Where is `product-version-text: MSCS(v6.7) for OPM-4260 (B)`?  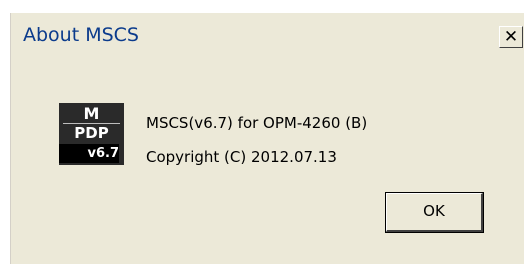
product-version-text: MSCS(v6.7) for OPM-4260 (B) is located at coordinates (257, 123).